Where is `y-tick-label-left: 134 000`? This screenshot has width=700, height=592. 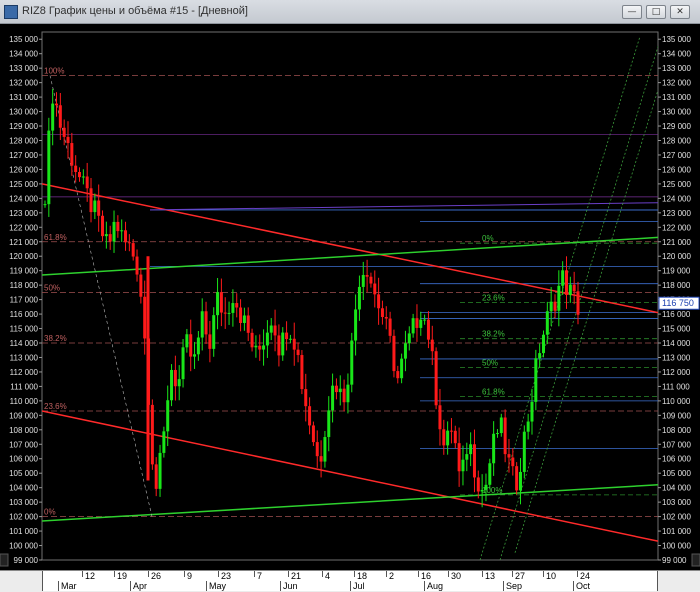 y-tick-label-left: 134 000 is located at coordinates (23, 54).